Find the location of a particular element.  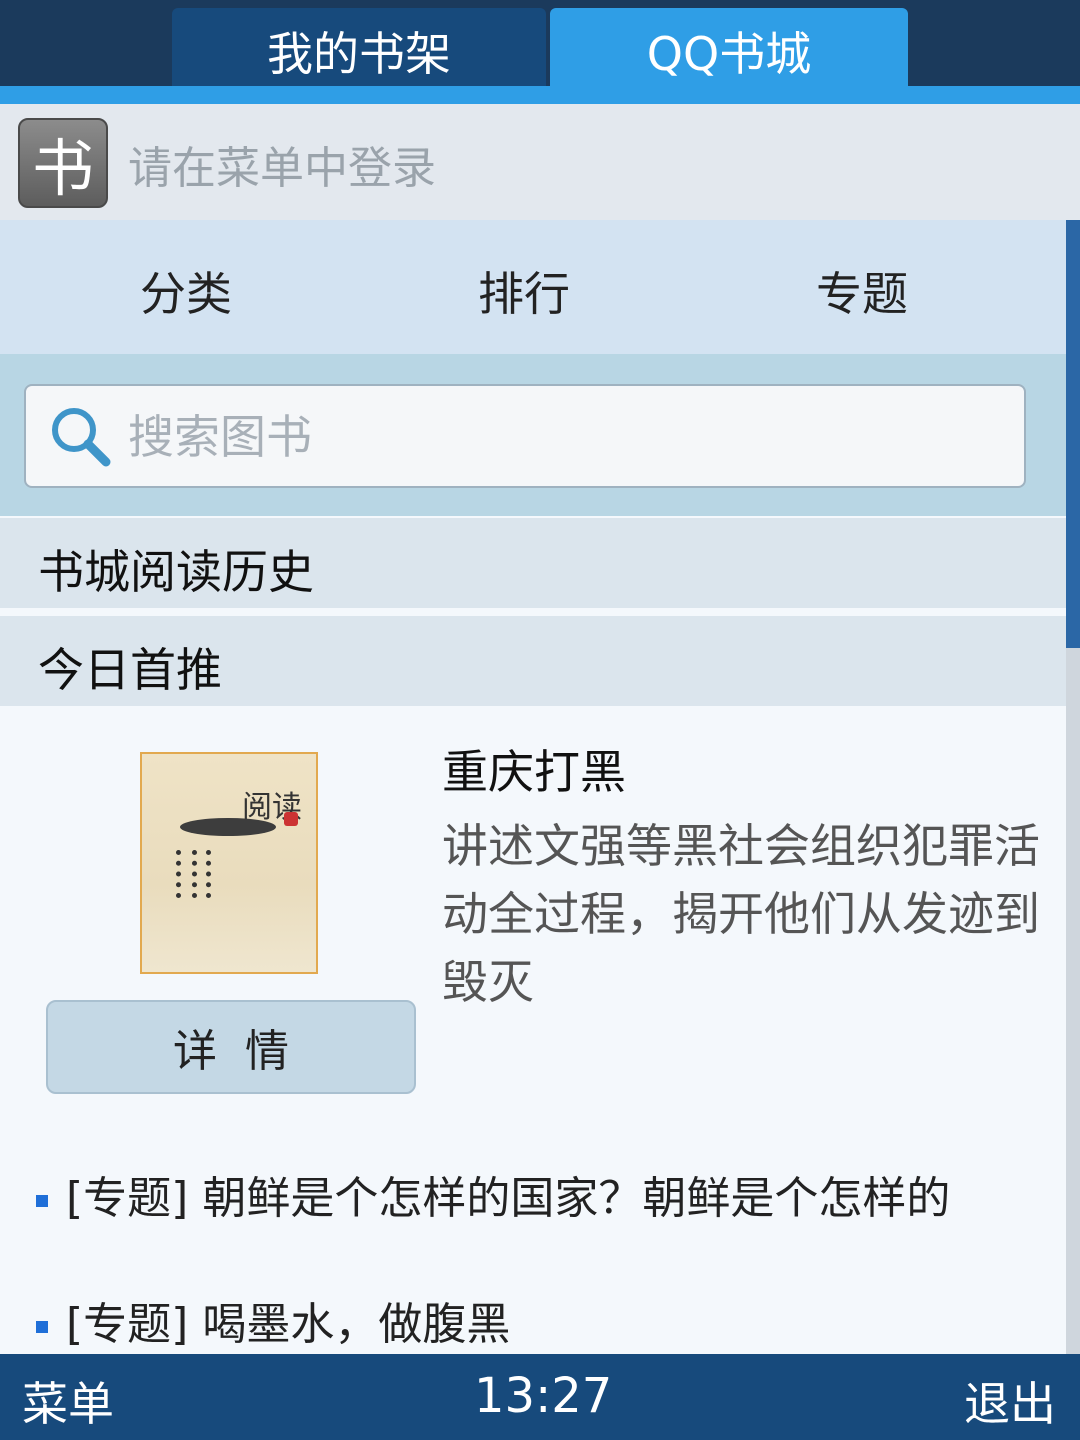

search-band is located at coordinates (533, 435).